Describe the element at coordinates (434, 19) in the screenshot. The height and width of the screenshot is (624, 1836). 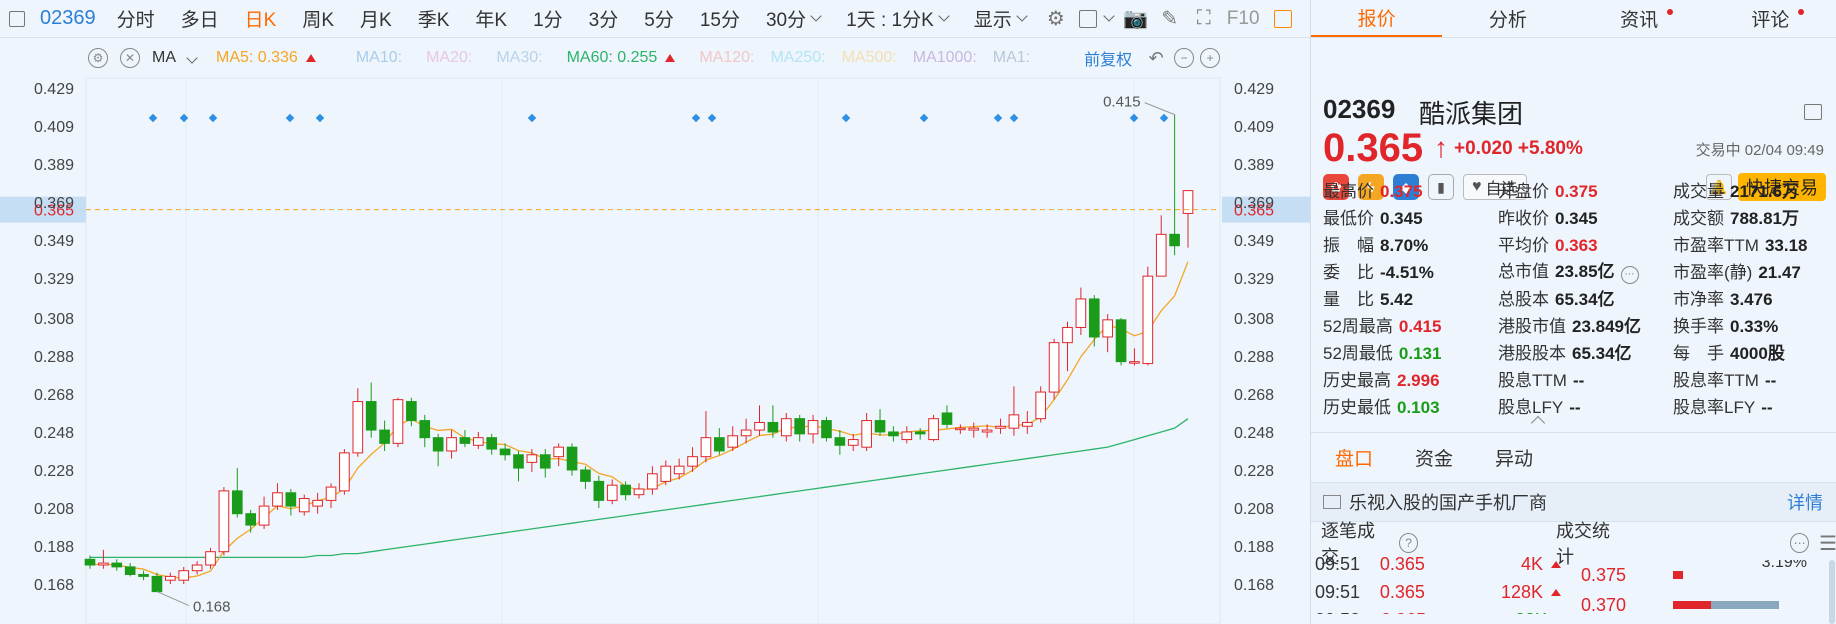
I see `period-tab: 季K` at that location.